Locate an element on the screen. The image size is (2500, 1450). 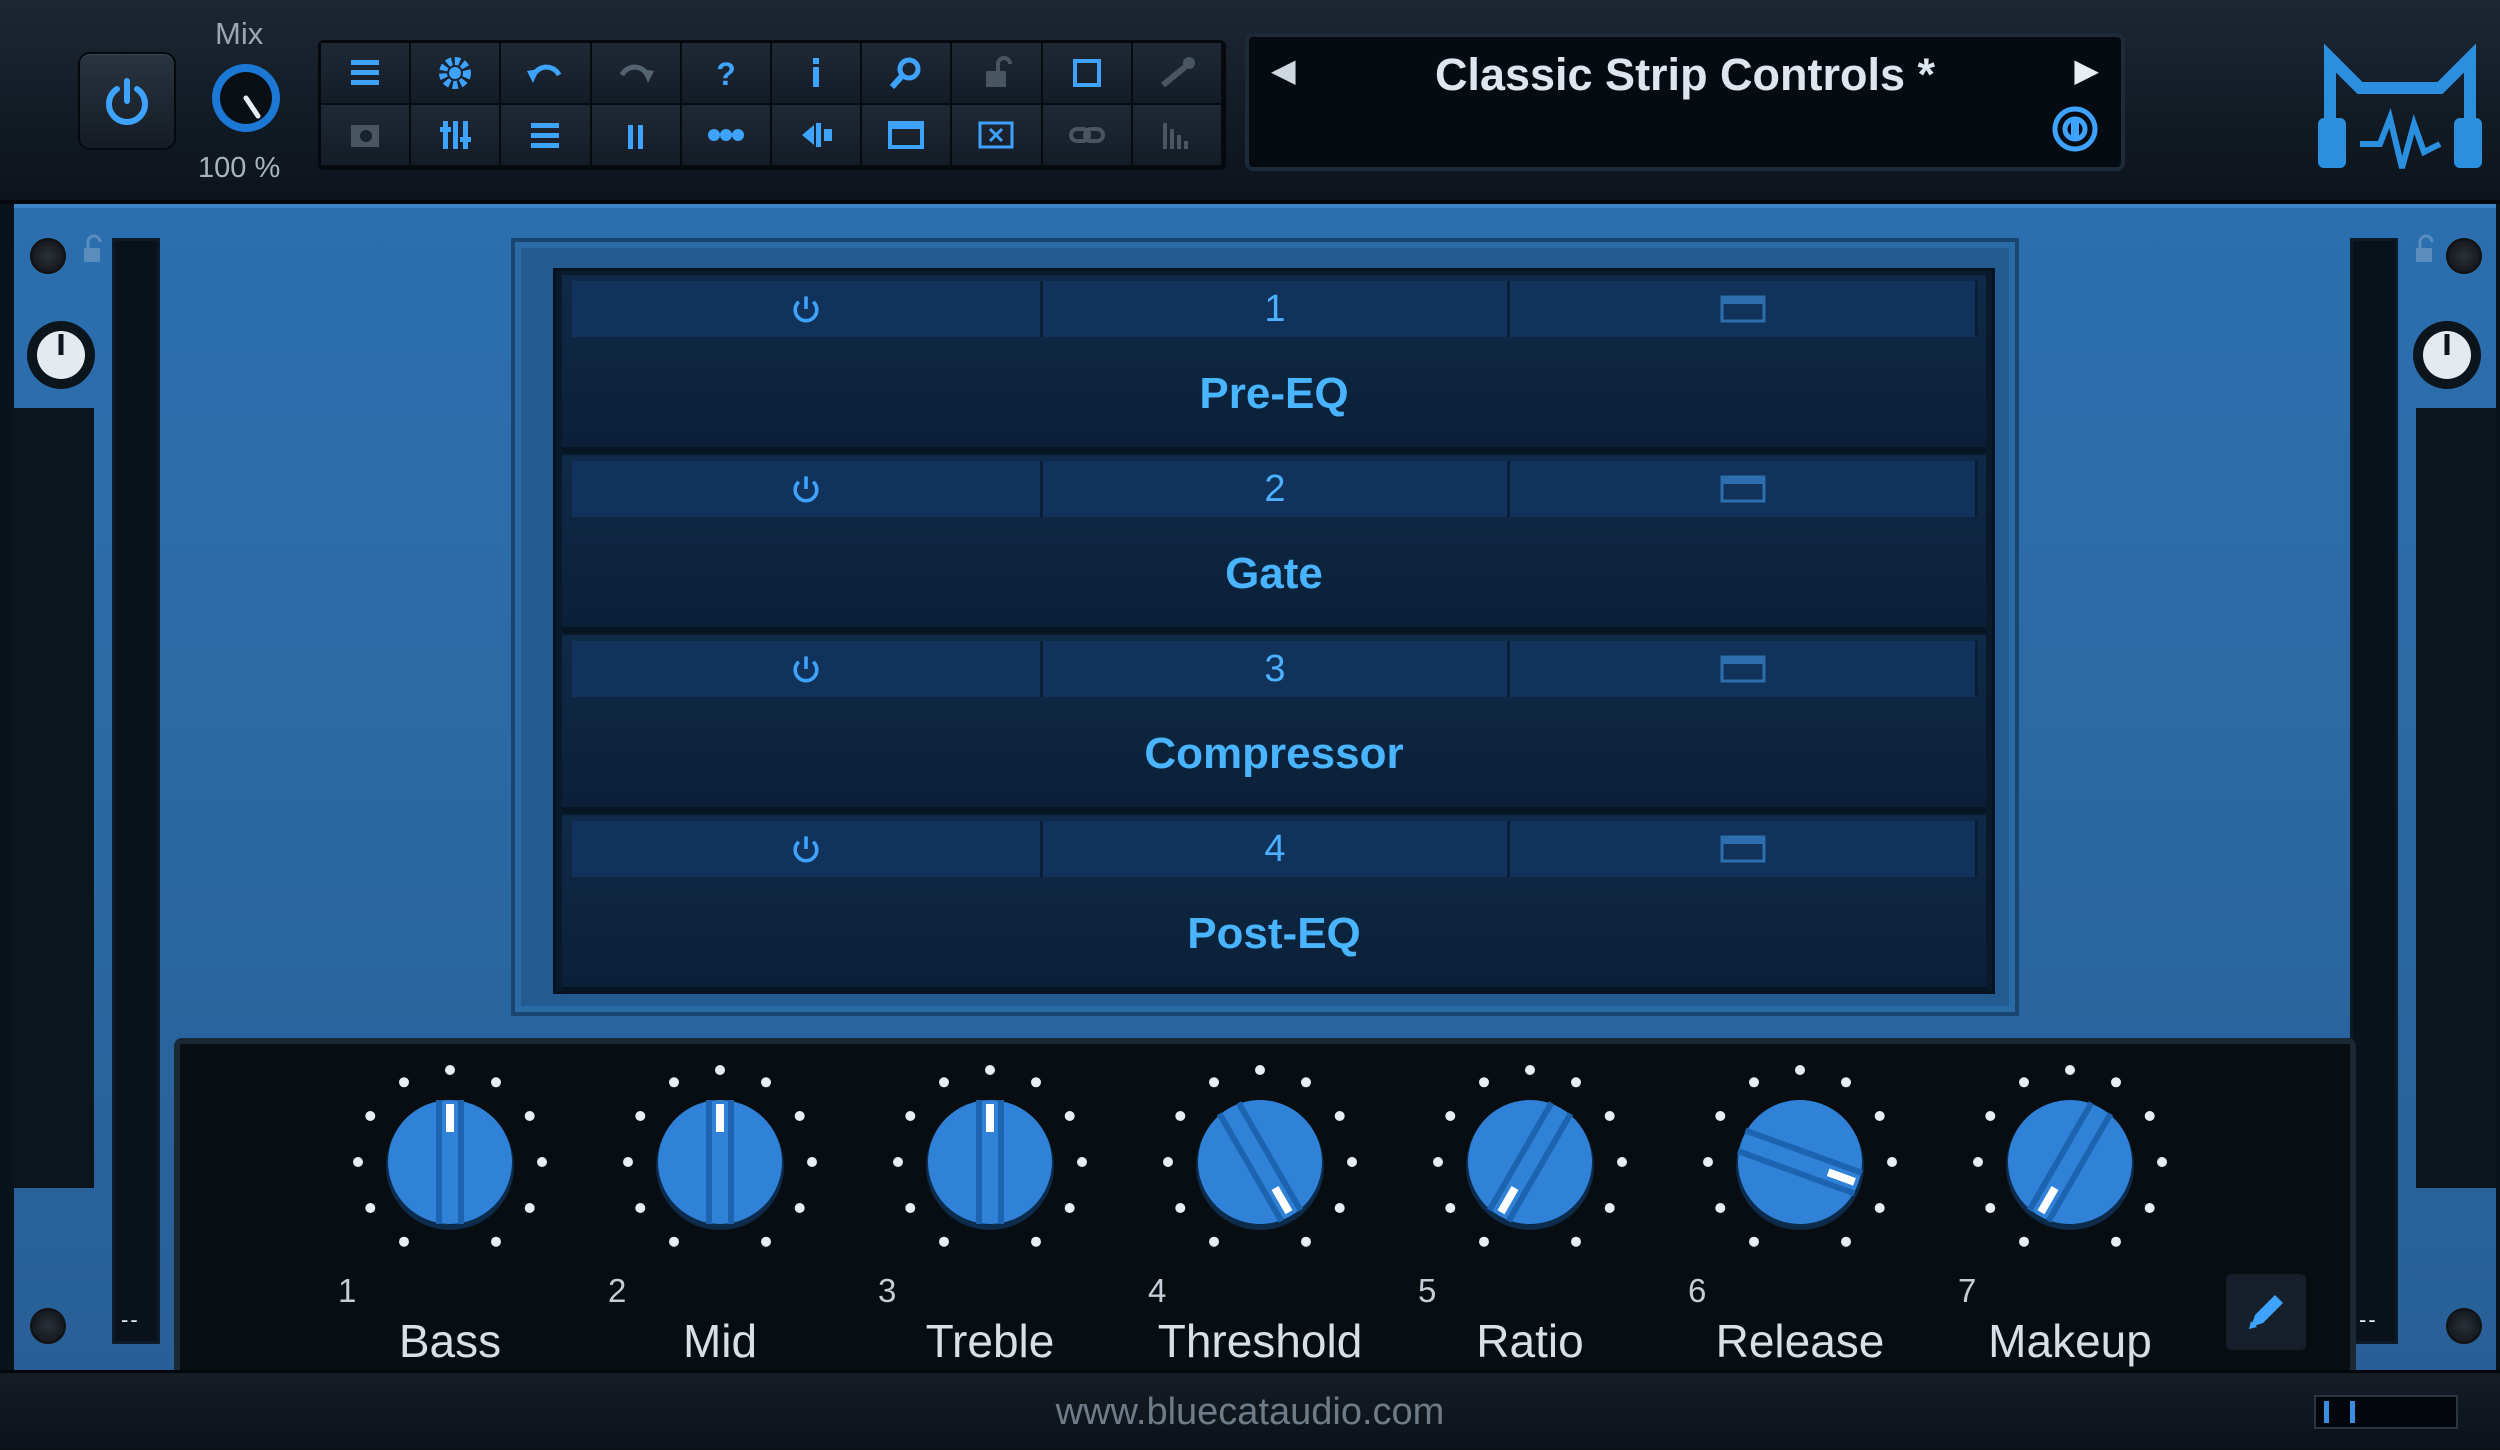
wrench-button is located at coordinates (1177, 74).